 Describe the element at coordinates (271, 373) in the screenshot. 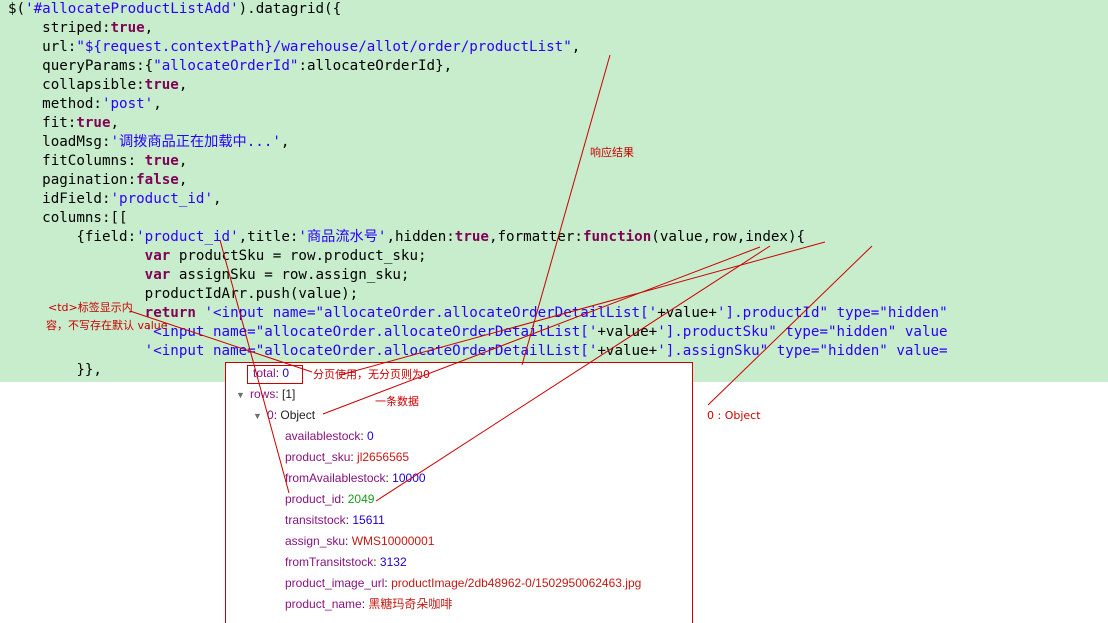

I see `total-row: total: 0` at that location.